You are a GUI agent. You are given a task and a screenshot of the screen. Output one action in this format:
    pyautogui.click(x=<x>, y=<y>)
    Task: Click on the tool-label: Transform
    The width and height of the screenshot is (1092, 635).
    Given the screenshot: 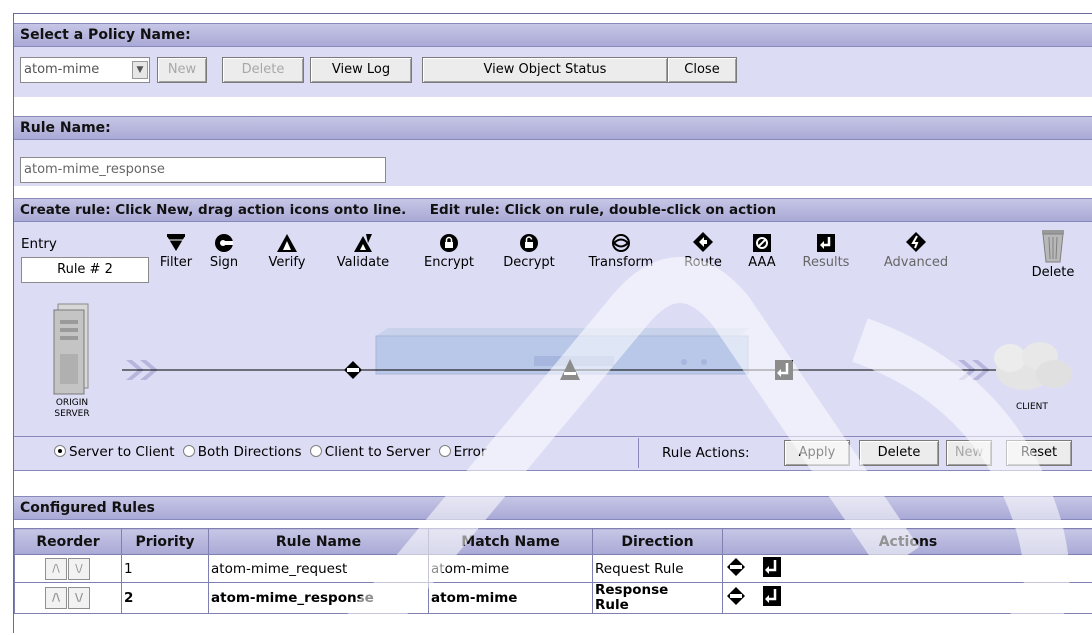 What is the action you would take?
    pyautogui.click(x=621, y=262)
    